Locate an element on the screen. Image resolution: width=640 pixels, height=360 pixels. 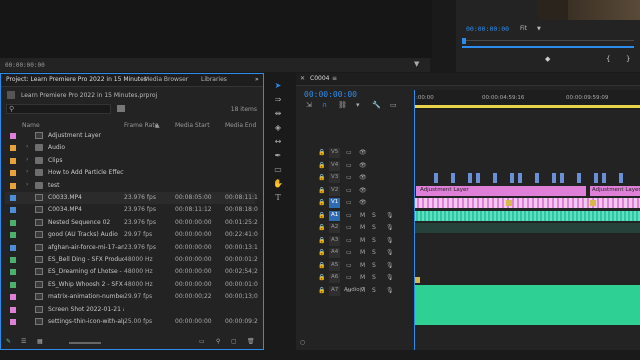
search-input: ⚲ is located at coordinates (58, 109).